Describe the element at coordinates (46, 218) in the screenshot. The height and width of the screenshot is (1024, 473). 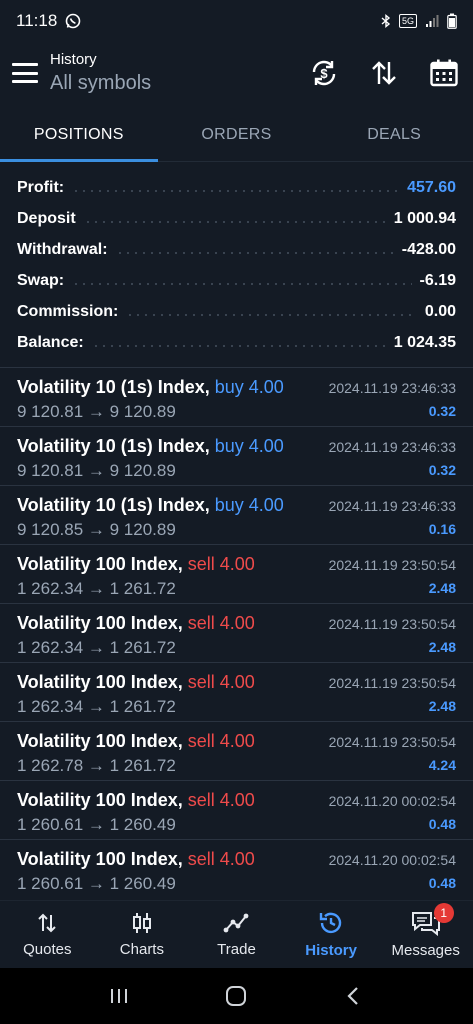
I see `summary-label: Deposit` at that location.